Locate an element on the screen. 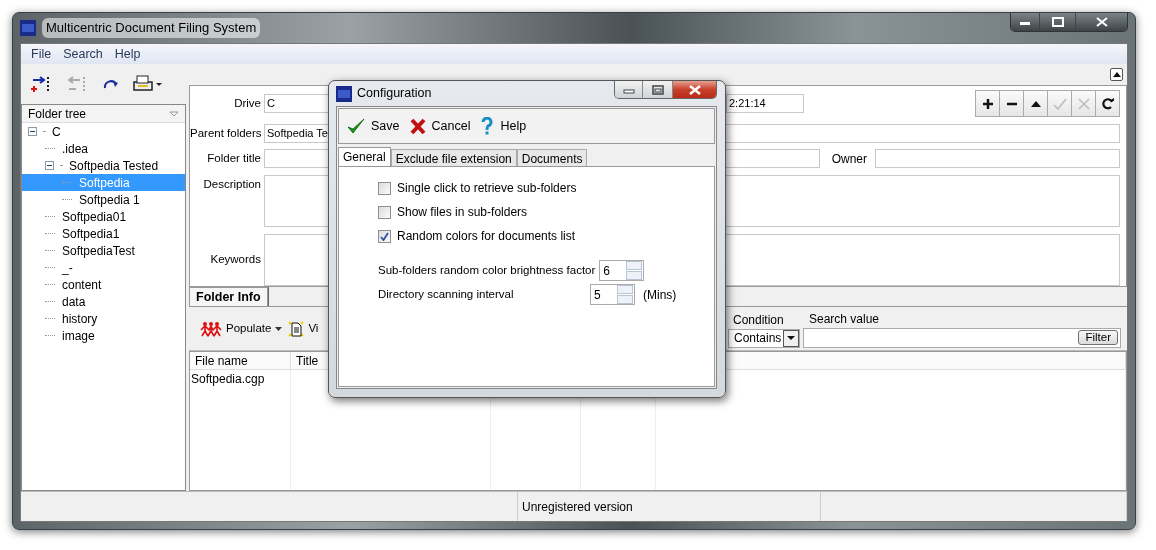 Image resolution: width=1156 pixels, height=550 pixels. field-label: Folder title is located at coordinates (233, 158).